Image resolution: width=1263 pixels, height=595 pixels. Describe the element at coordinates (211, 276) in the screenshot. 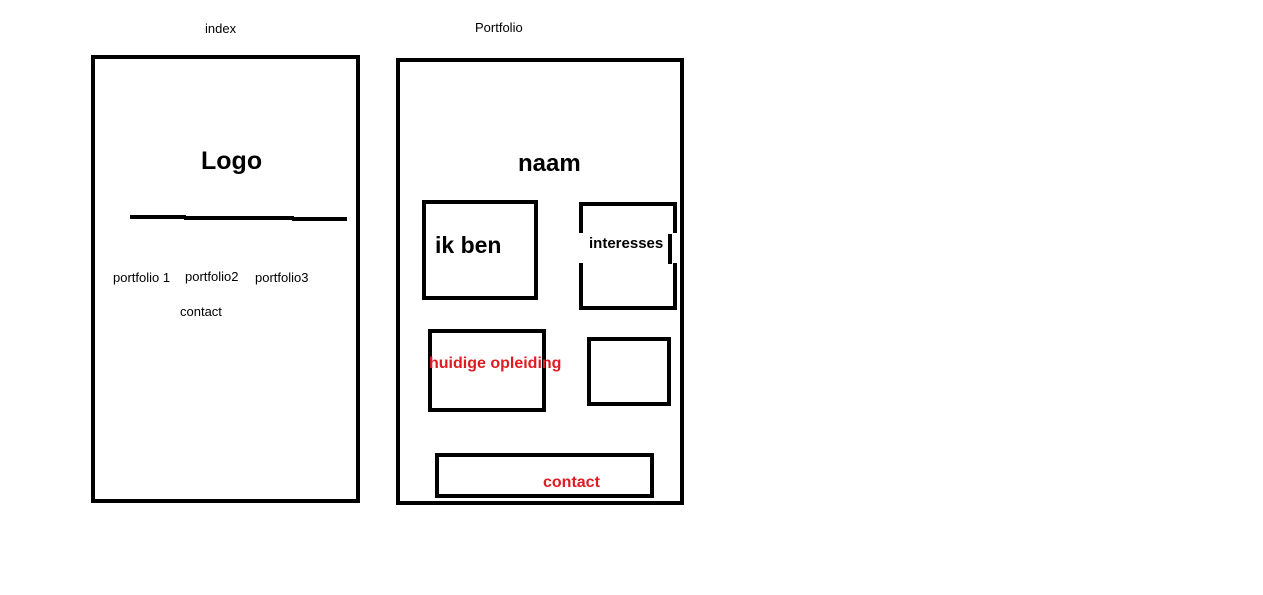

I see `nav-link-portfolio-2: portfolio2` at that location.